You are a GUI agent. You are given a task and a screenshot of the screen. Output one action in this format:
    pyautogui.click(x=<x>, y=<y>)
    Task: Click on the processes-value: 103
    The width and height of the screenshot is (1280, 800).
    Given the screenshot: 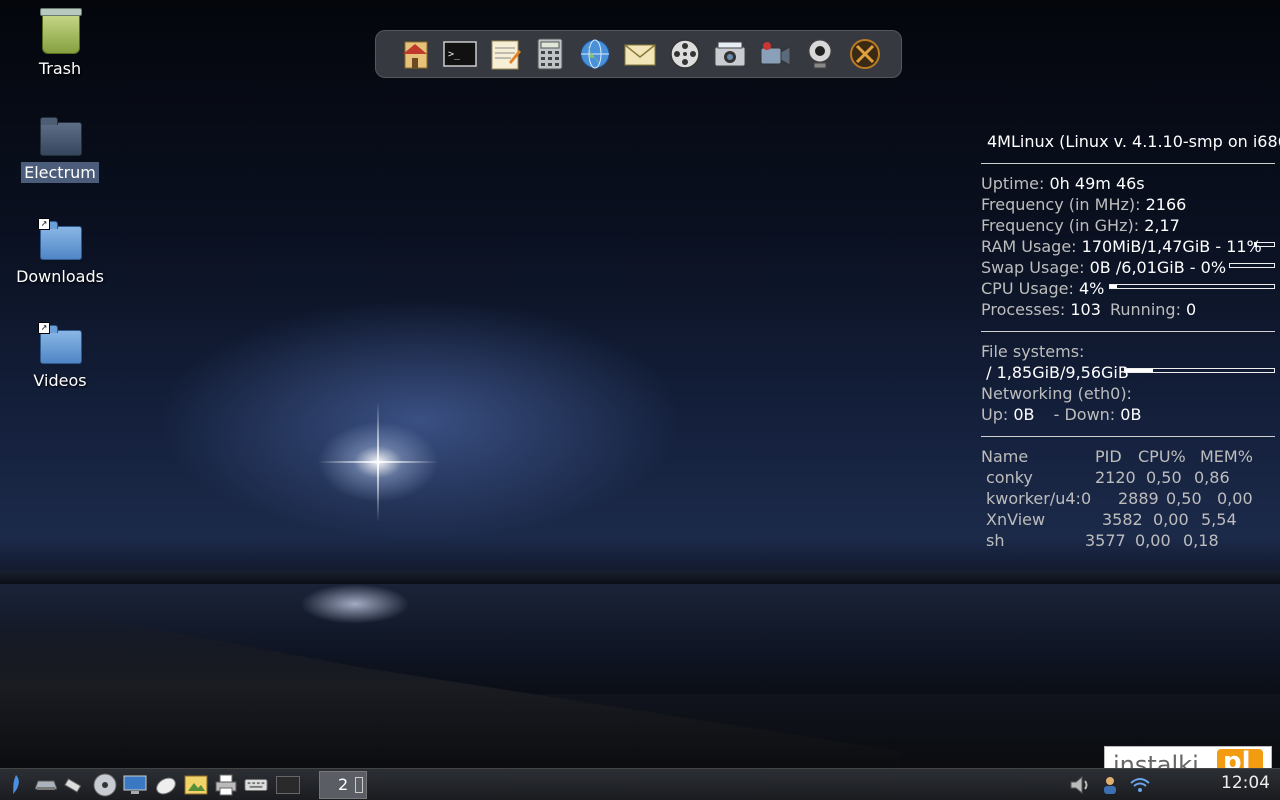 What is the action you would take?
    pyautogui.click(x=1085, y=309)
    